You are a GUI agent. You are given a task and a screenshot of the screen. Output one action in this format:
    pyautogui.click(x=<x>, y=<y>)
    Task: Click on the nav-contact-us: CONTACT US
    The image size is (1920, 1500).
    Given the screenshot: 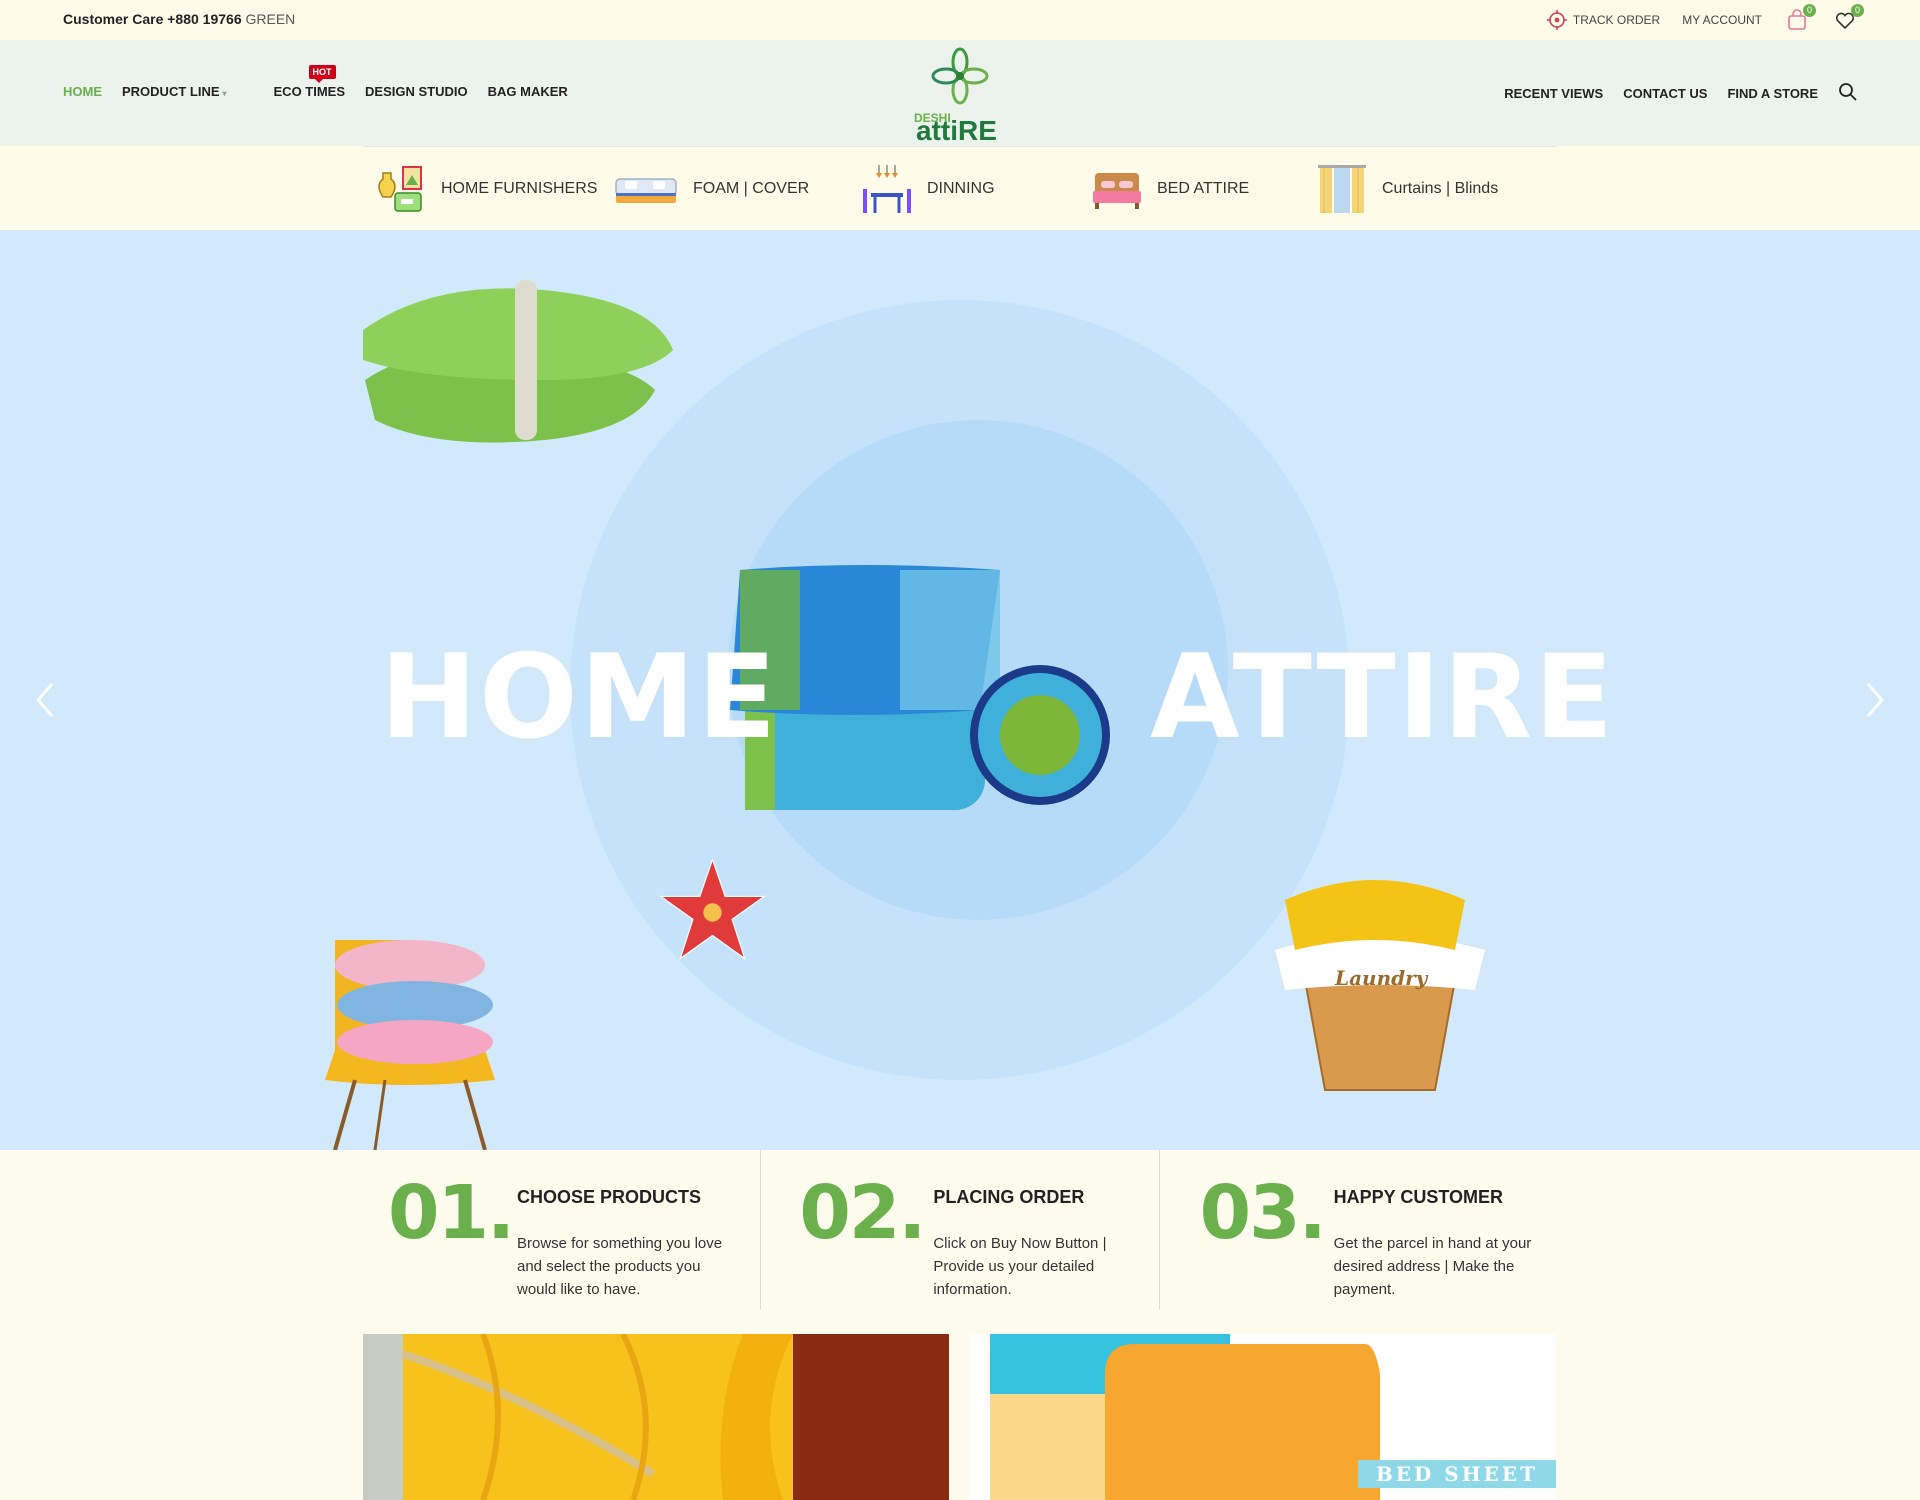 What is the action you would take?
    pyautogui.click(x=1665, y=93)
    